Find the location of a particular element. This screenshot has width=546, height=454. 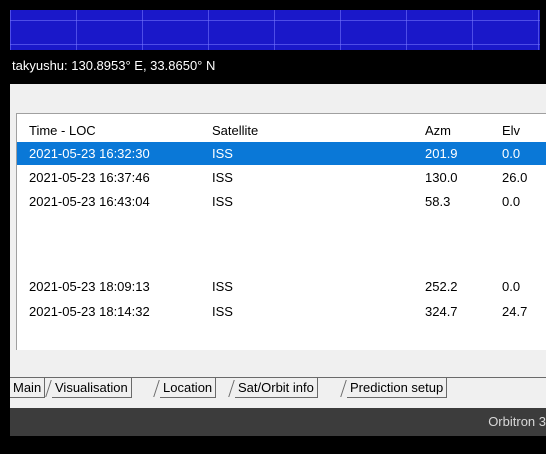

row-azm: 58.3 is located at coordinates (438, 201).